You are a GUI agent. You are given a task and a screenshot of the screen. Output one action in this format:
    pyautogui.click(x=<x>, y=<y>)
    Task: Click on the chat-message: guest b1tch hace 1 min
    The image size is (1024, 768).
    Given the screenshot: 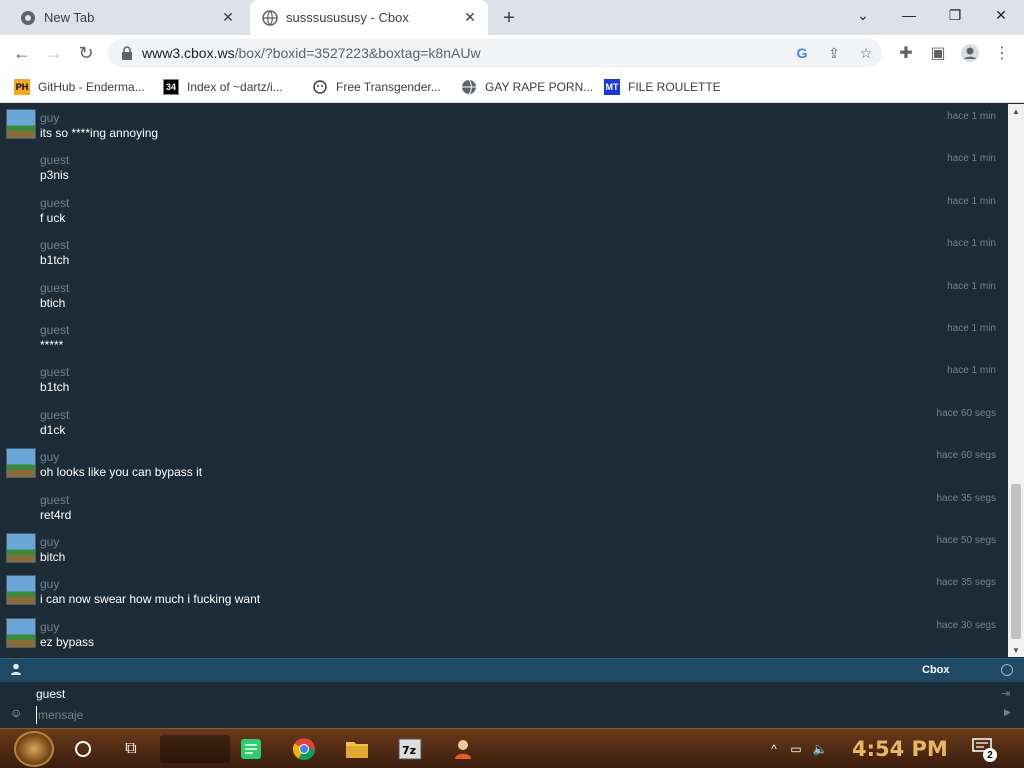 What is the action you would take?
    pyautogui.click(x=504, y=255)
    